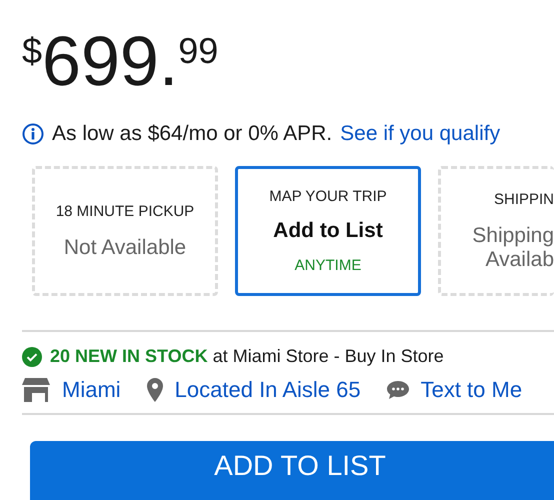 Image resolution: width=554 pixels, height=500 pixels. Describe the element at coordinates (36, 390) in the screenshot. I see `storefront-icon` at that location.